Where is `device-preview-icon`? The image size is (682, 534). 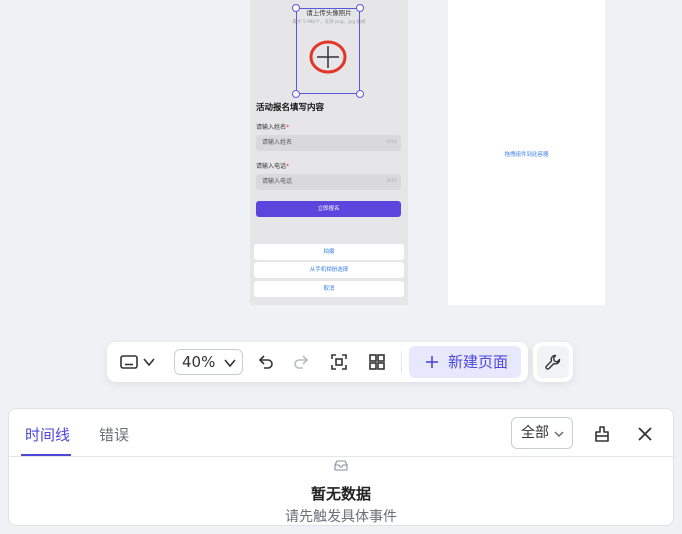
device-preview-icon is located at coordinates (129, 362).